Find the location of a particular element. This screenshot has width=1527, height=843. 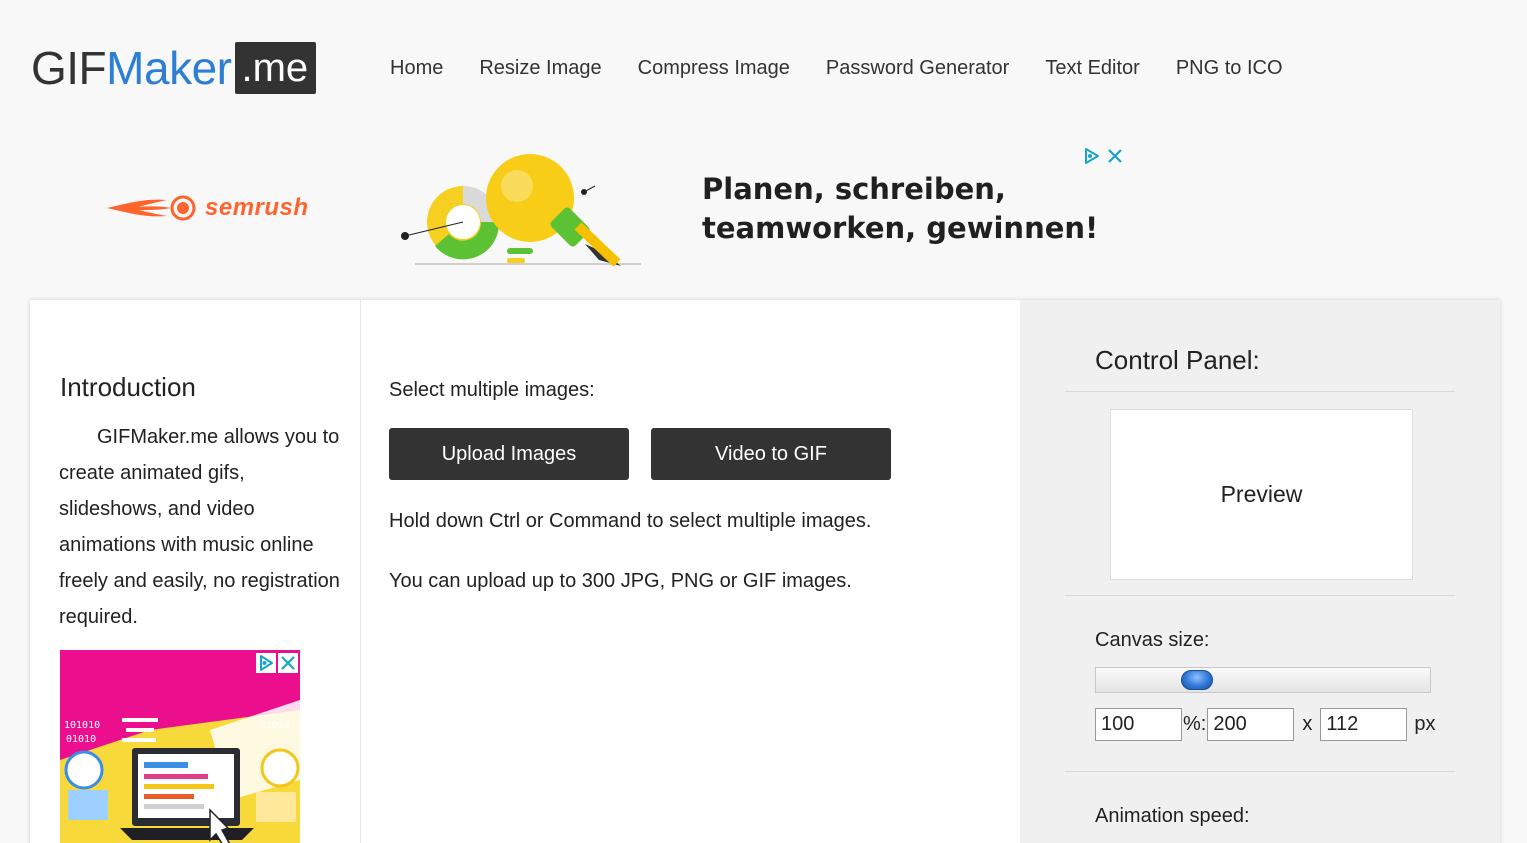

ad-headline: Planen, schreiben, teamworken, gewinnen! is located at coordinates (912, 209).